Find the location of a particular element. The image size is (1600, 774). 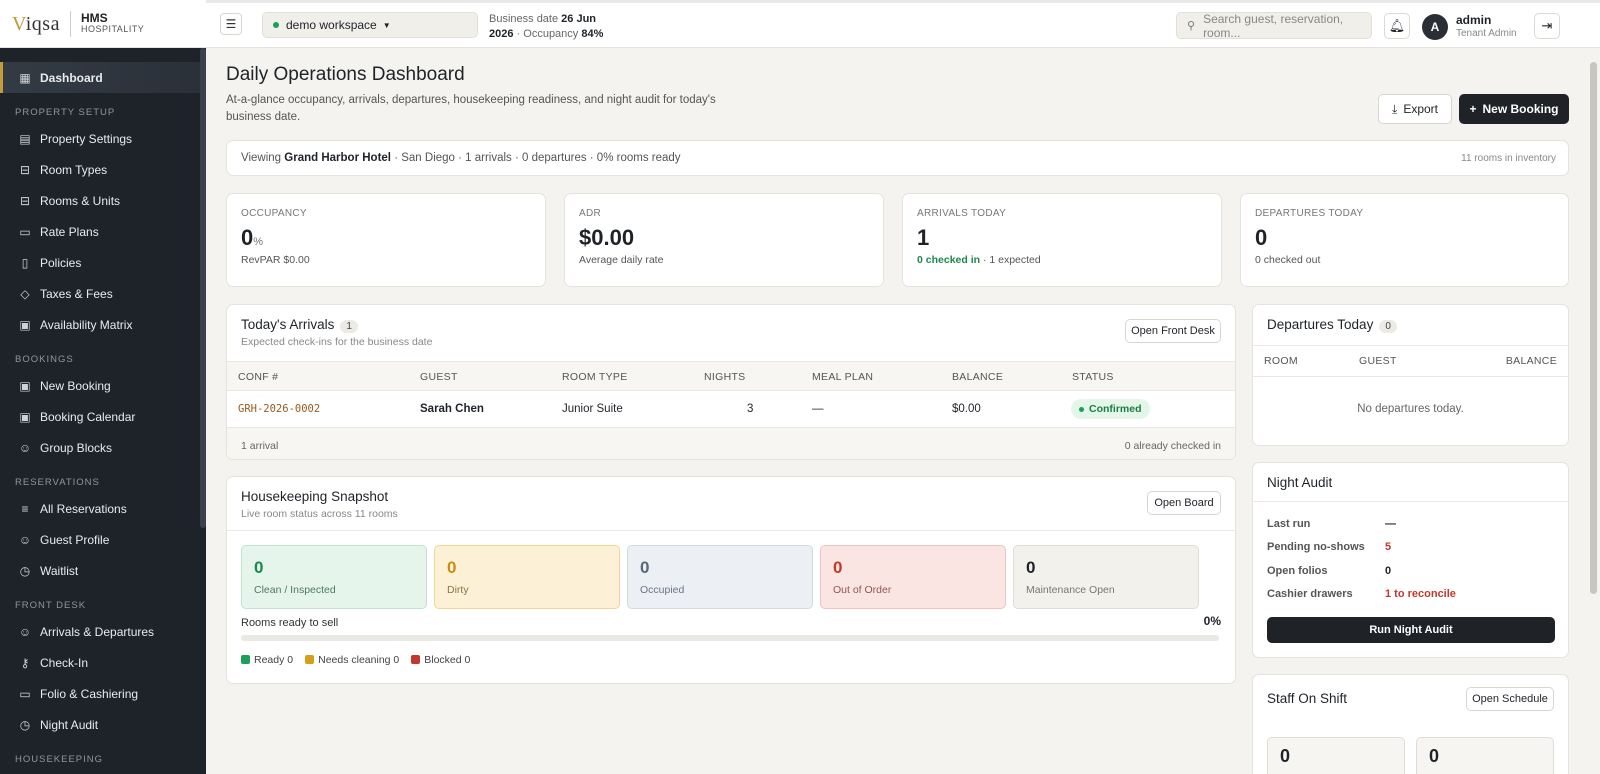

sidebar-item-guest-profile: ☺ Guest Profile is located at coordinates (103, 539).